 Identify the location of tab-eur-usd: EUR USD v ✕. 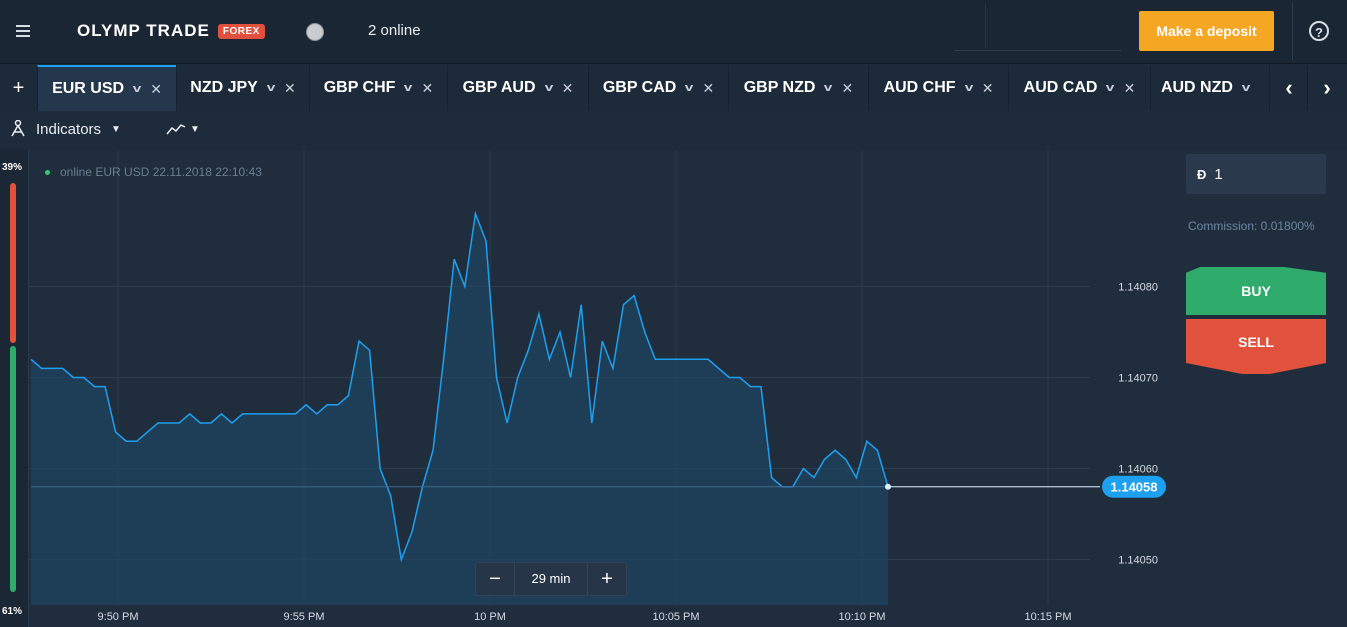
(106, 88).